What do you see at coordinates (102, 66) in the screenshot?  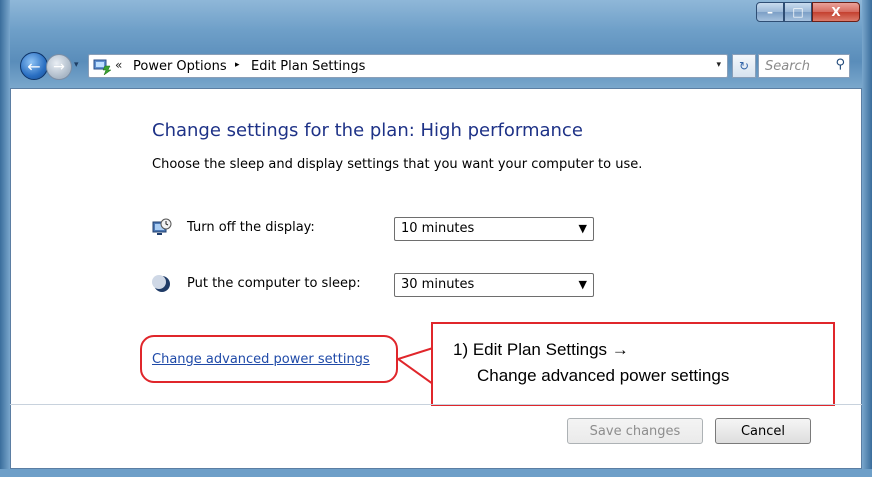 I see `power-options-icon` at bounding box center [102, 66].